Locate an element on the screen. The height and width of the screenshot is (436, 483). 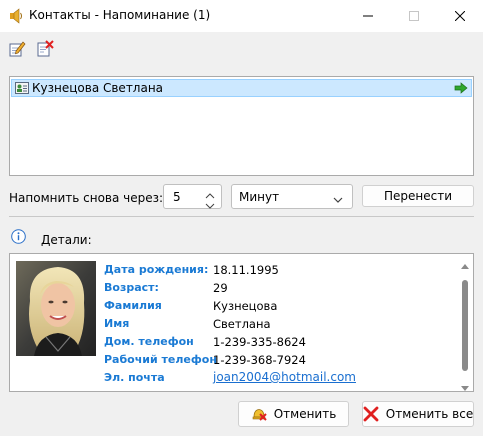
surname-value: Кузнецова is located at coordinates (245, 306).